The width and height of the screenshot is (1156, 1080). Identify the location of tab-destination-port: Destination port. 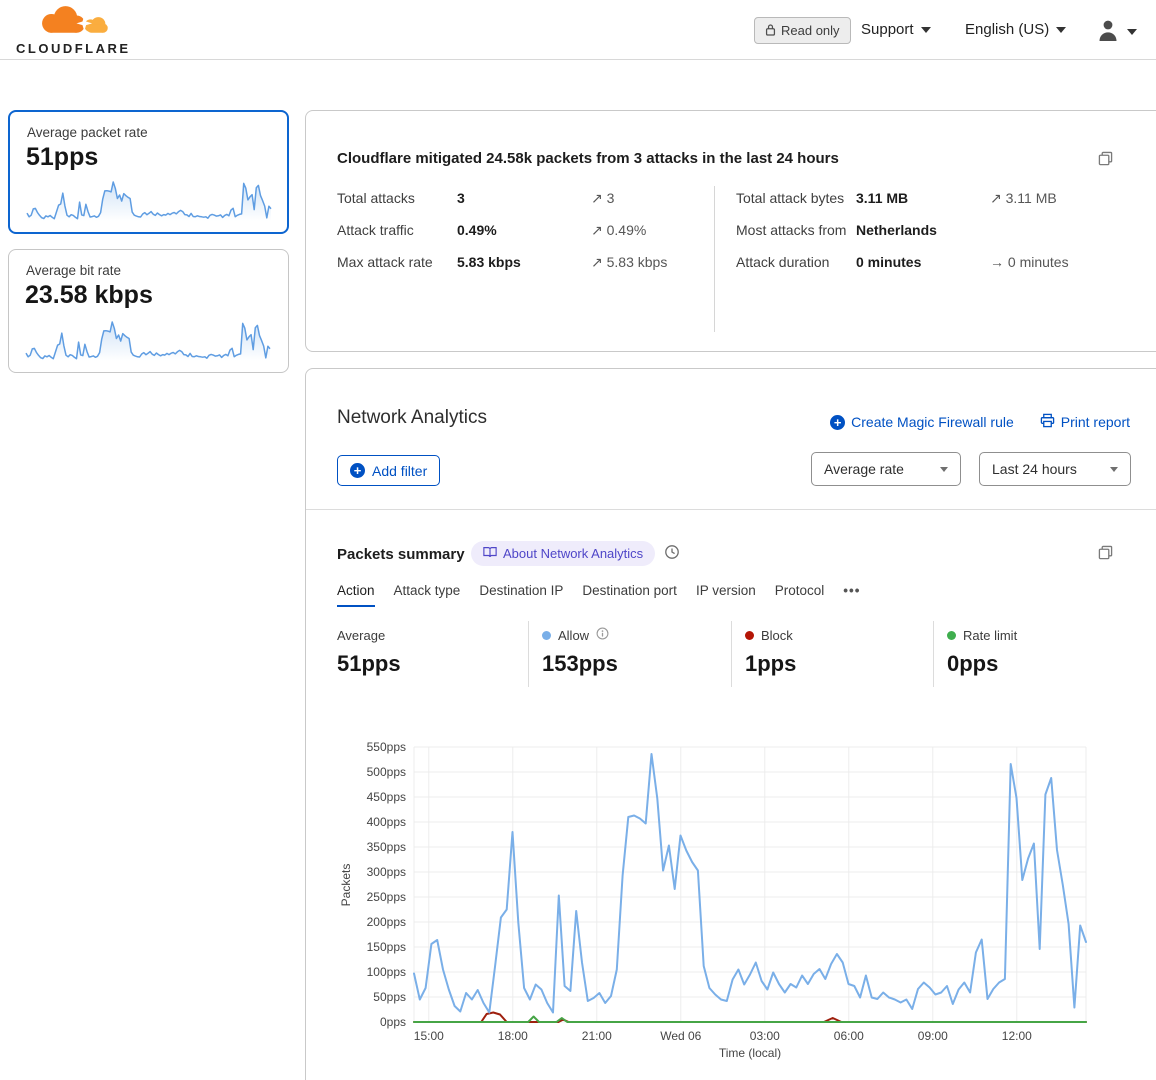
(629, 595).